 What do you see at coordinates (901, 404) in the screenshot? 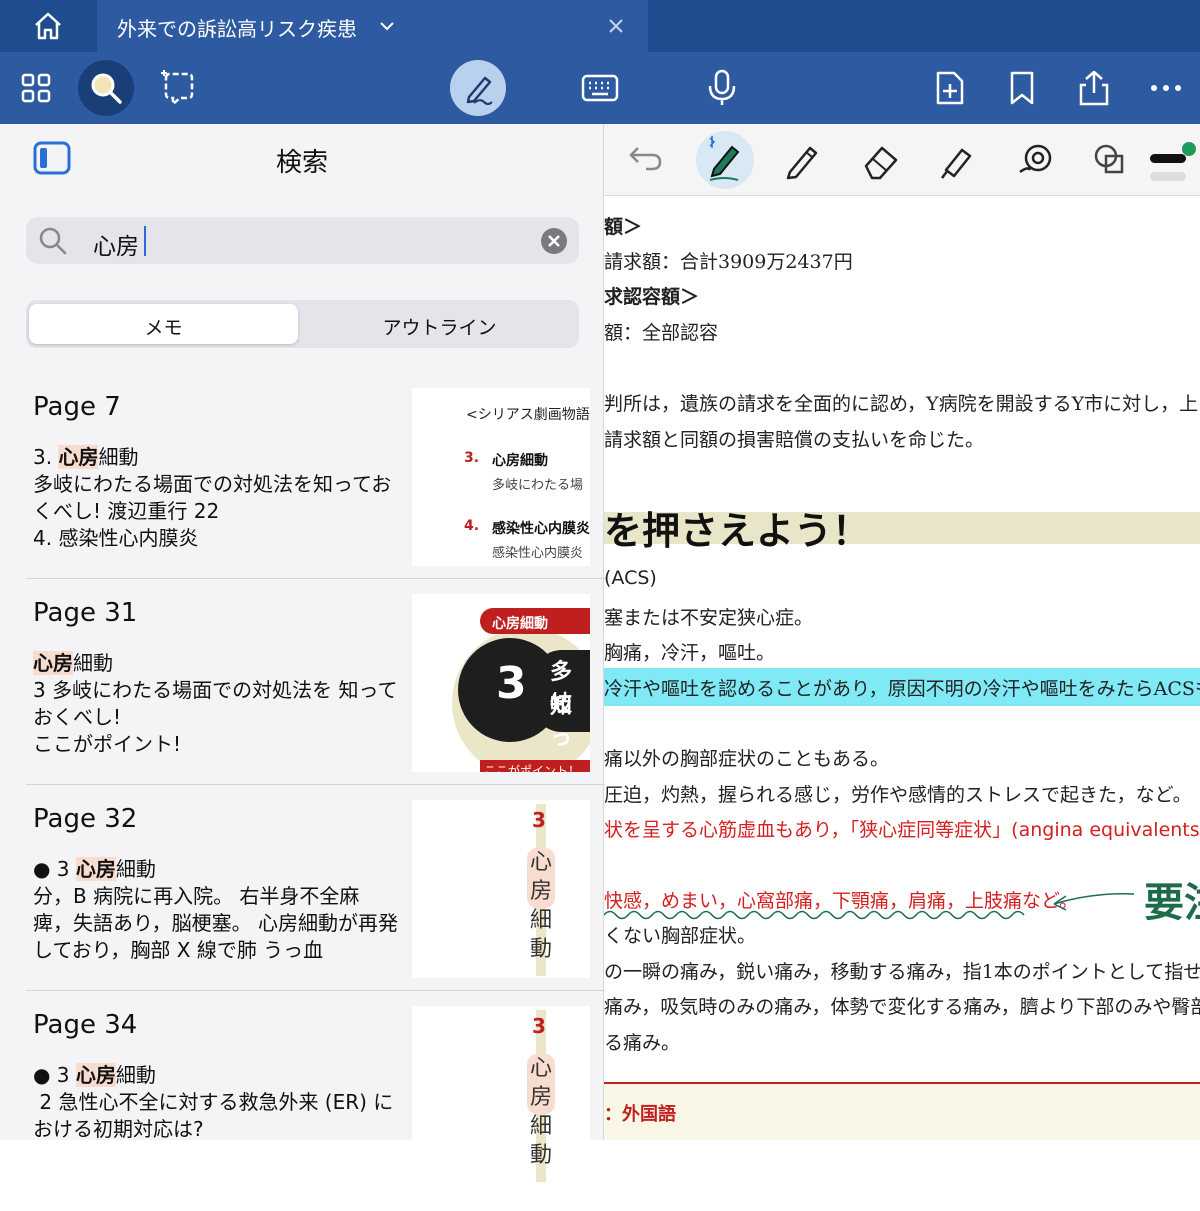
I see `doc-line: 判所は，遺族の請求を全面的に認め，Y病院を開設するY市に対し，上` at bounding box center [901, 404].